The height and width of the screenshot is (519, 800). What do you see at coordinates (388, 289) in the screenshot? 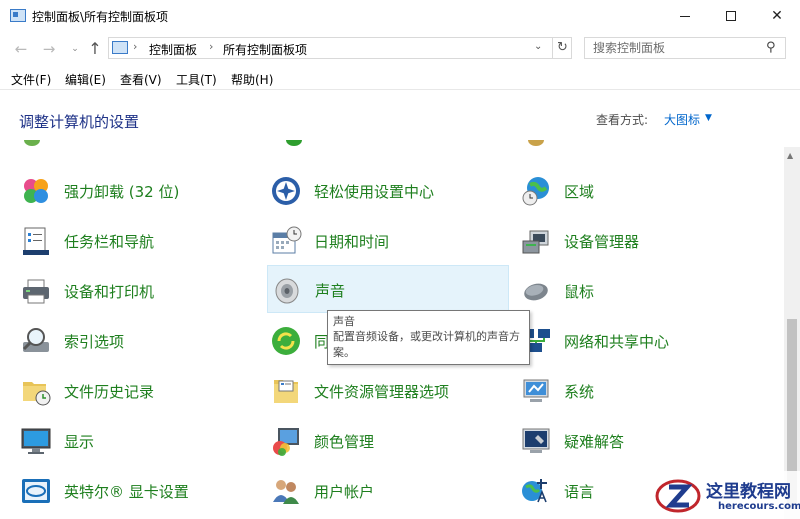
I see `item-sound: 声音` at bounding box center [388, 289].